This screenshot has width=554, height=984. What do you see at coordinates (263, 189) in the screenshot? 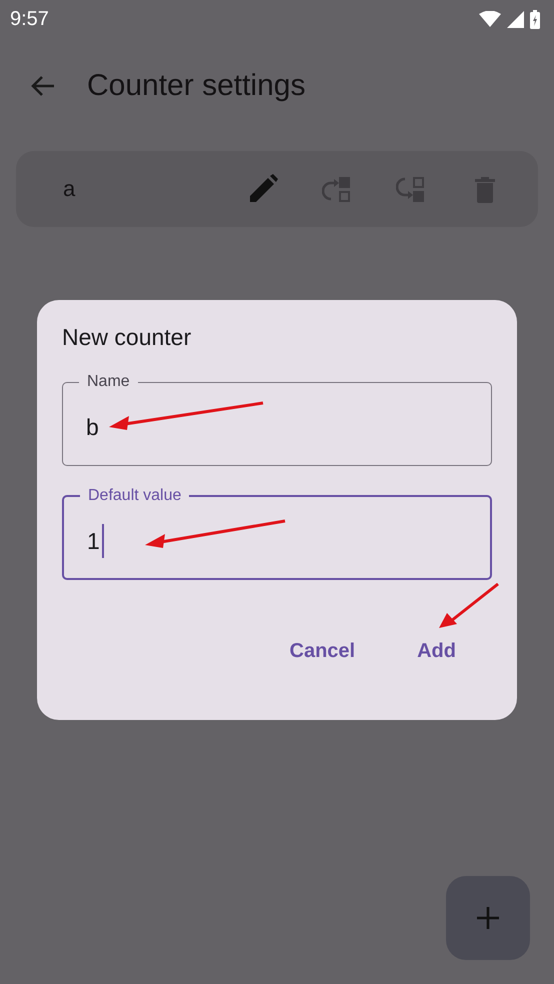
I see `pencil-icon` at bounding box center [263, 189].